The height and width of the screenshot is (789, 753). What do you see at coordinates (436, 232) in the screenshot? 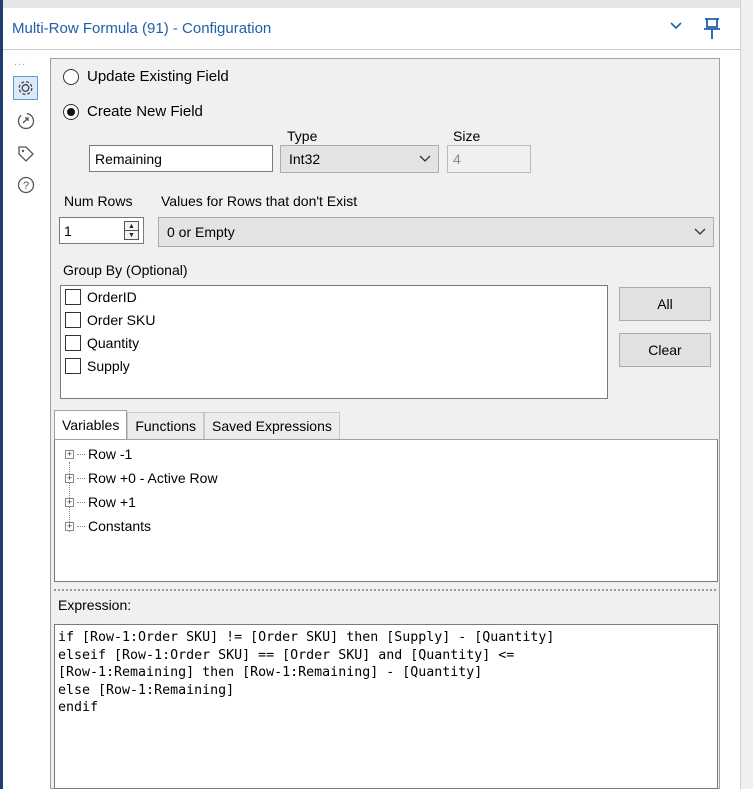
I see `nonexist-select: 0 or Empty` at bounding box center [436, 232].